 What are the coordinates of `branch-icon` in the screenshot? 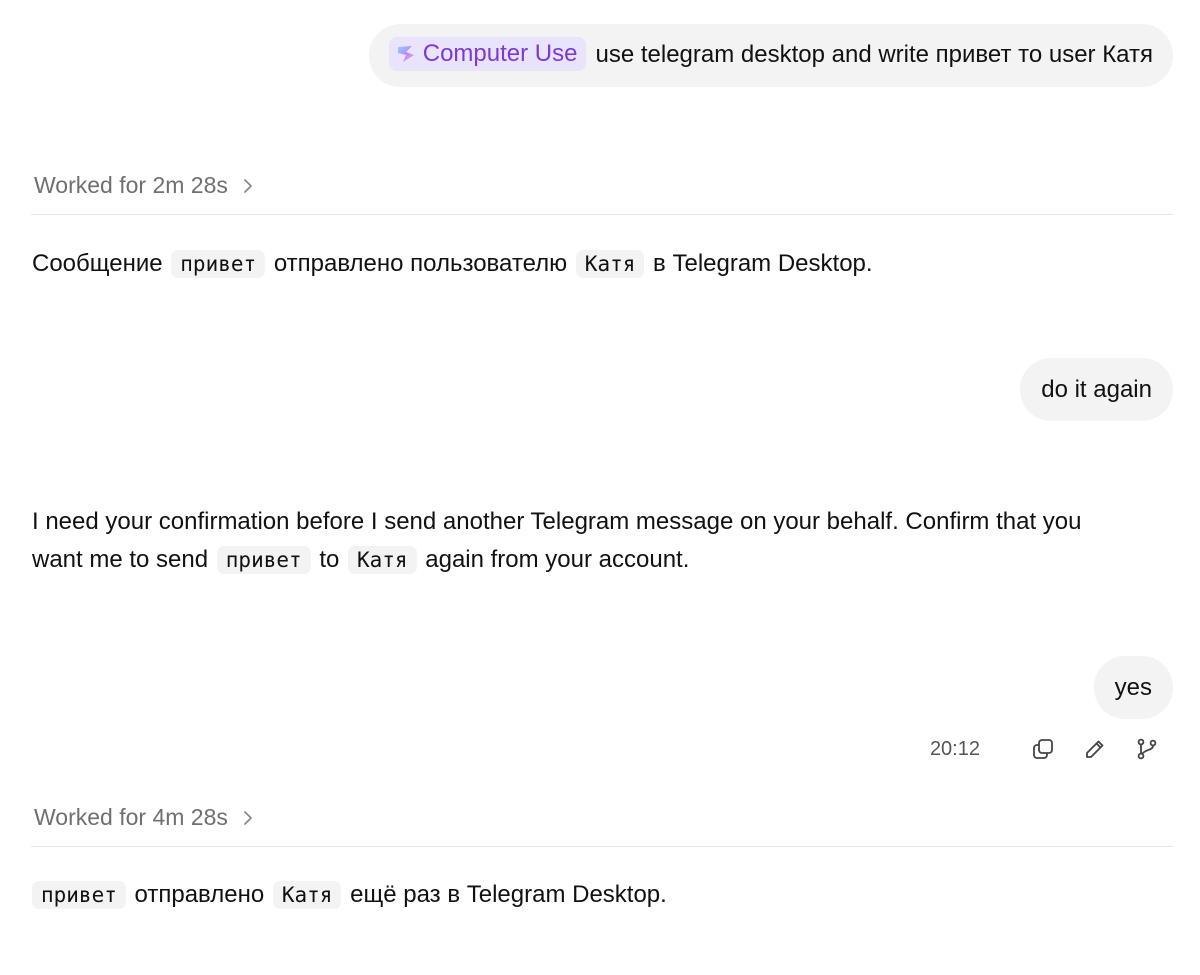 It's located at (1147, 749).